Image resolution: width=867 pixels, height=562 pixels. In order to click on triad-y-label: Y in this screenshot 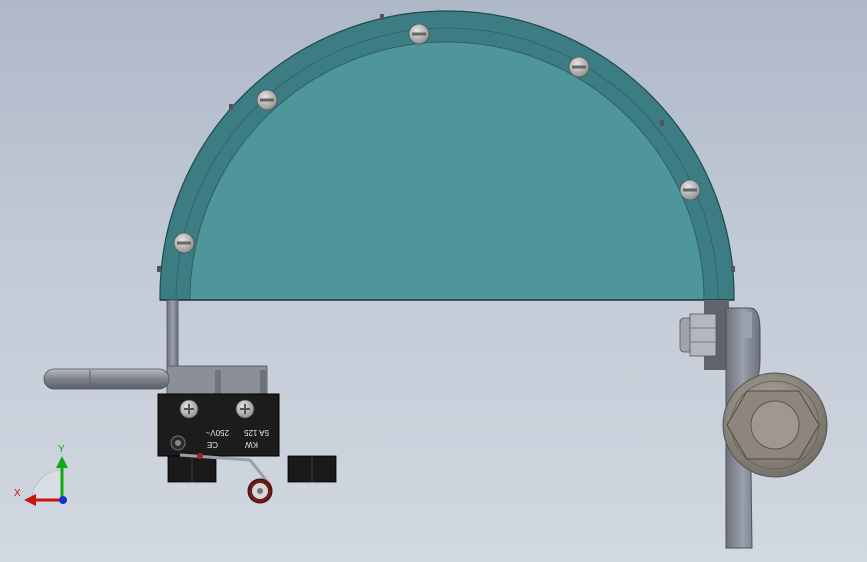, I will do `click(61, 449)`.